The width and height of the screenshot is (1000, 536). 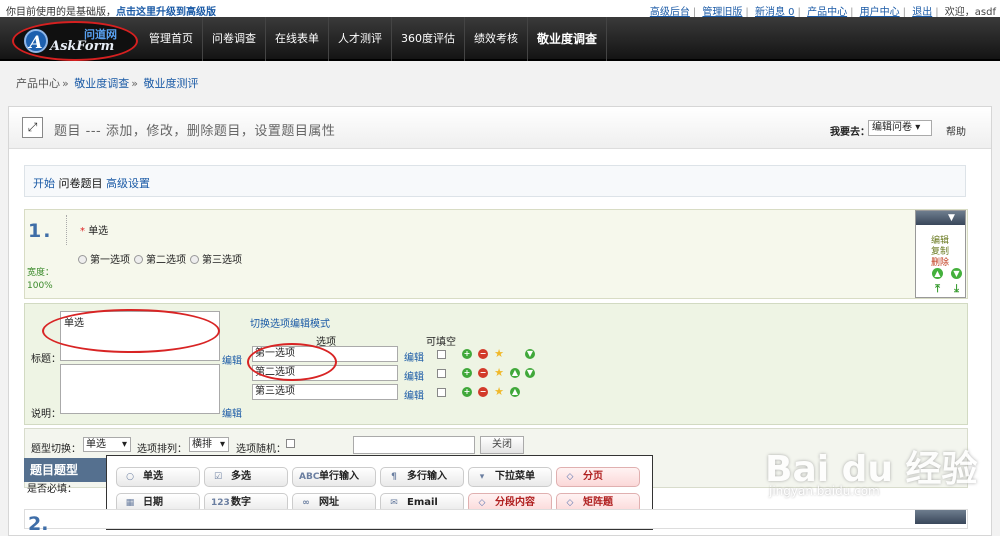 What do you see at coordinates (598, 477) in the screenshot?
I see `type-page-button: ◇ 分页` at bounding box center [598, 477].